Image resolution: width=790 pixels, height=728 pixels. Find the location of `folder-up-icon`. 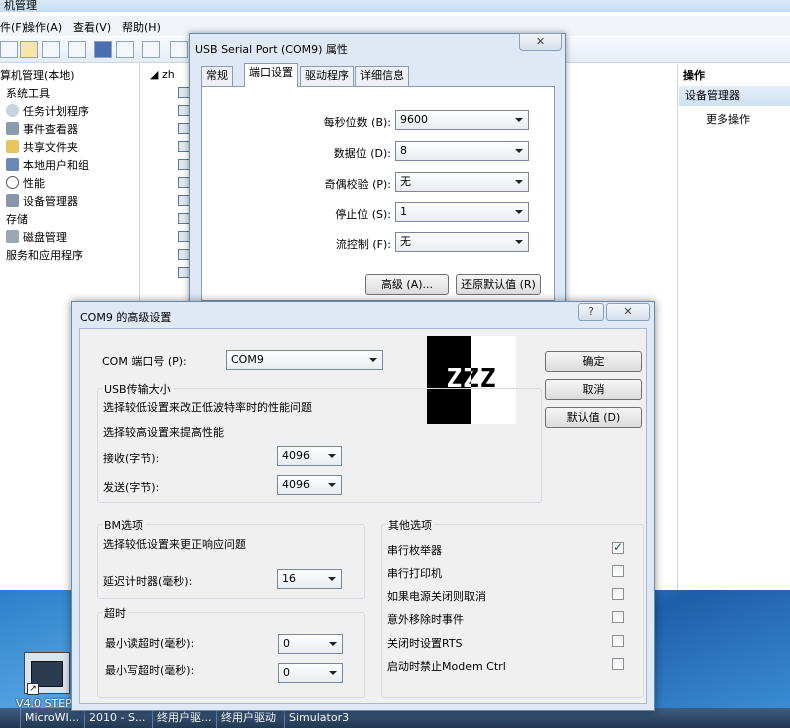

folder-up-icon is located at coordinates (29, 49).